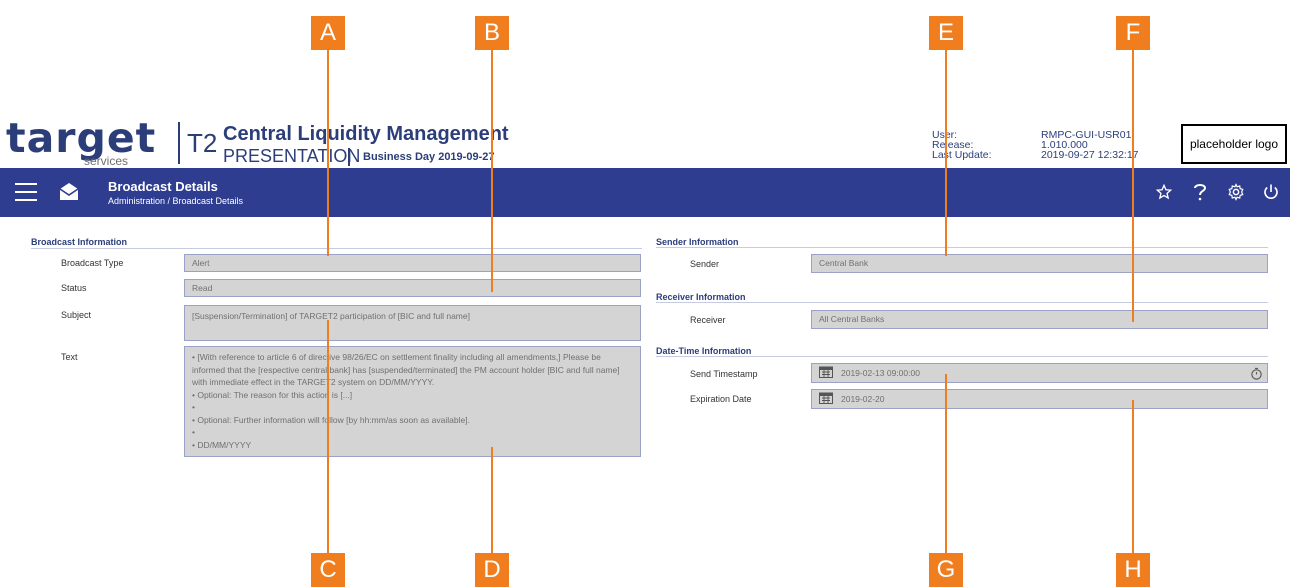  I want to click on environment-divider, so click(349, 157).